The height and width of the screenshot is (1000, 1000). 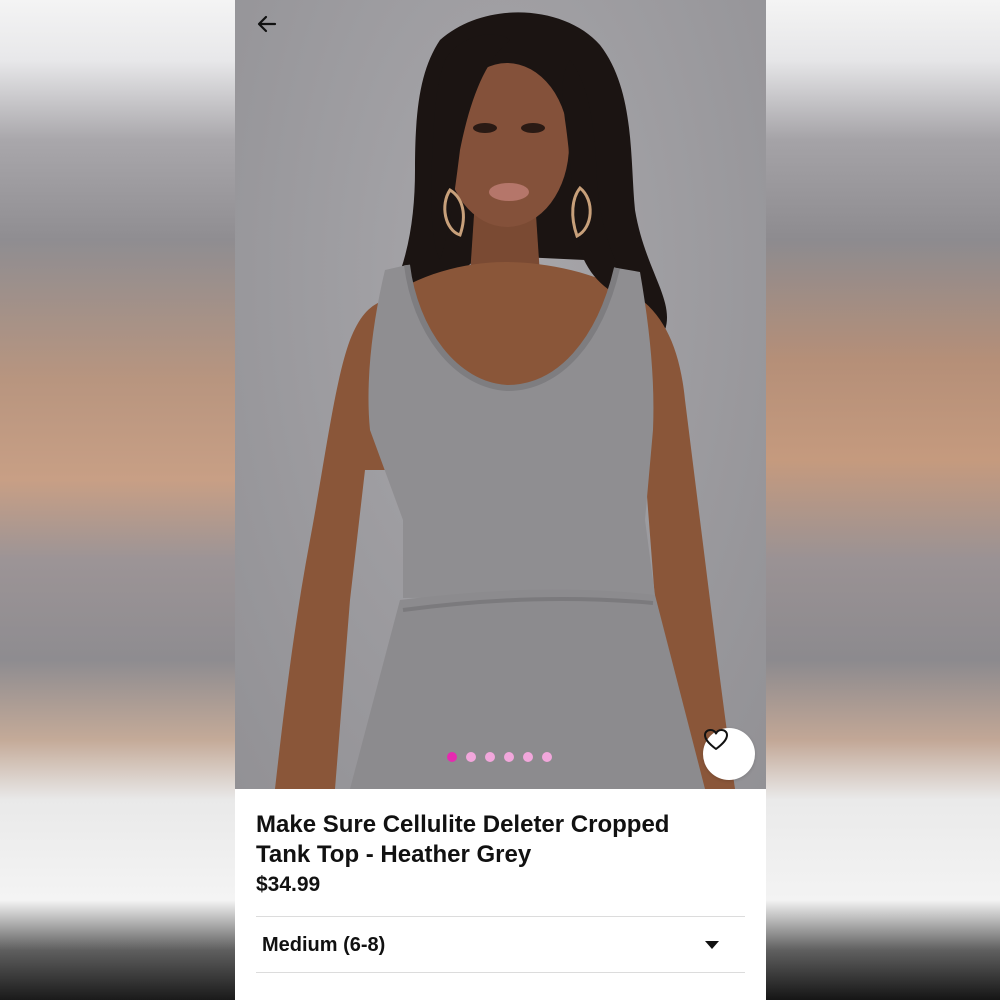 What do you see at coordinates (463, 824) in the screenshot?
I see `product-title-line-1: Make Sure Cellulite Deleter Cropped` at bounding box center [463, 824].